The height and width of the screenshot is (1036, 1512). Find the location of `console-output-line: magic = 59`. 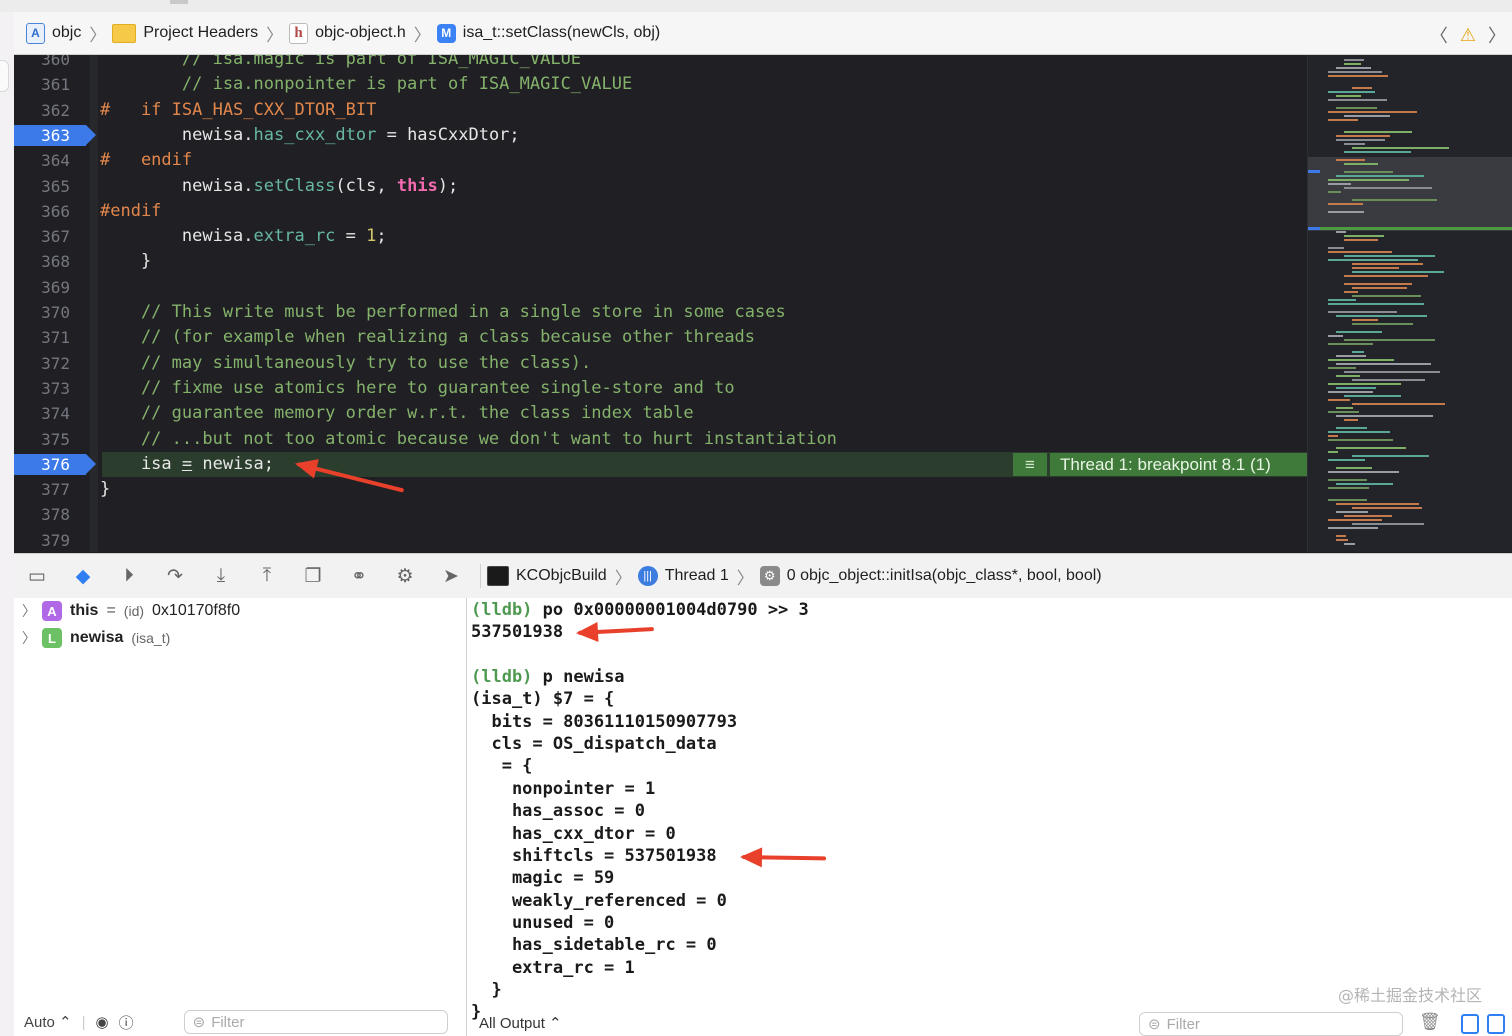

console-output-line: magic = 59 is located at coordinates (542, 878).